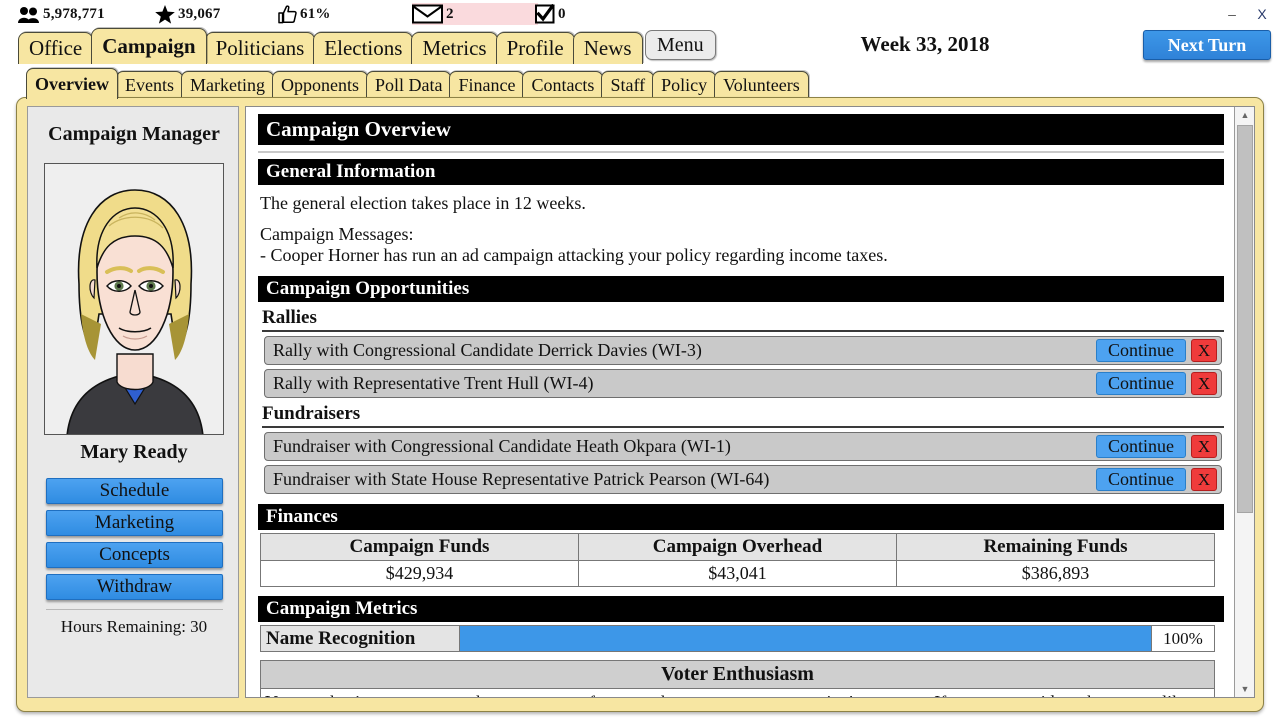 Image resolution: width=1280 pixels, height=720 pixels. I want to click on campaign-messages-label: Campaign Messages:, so click(337, 234).